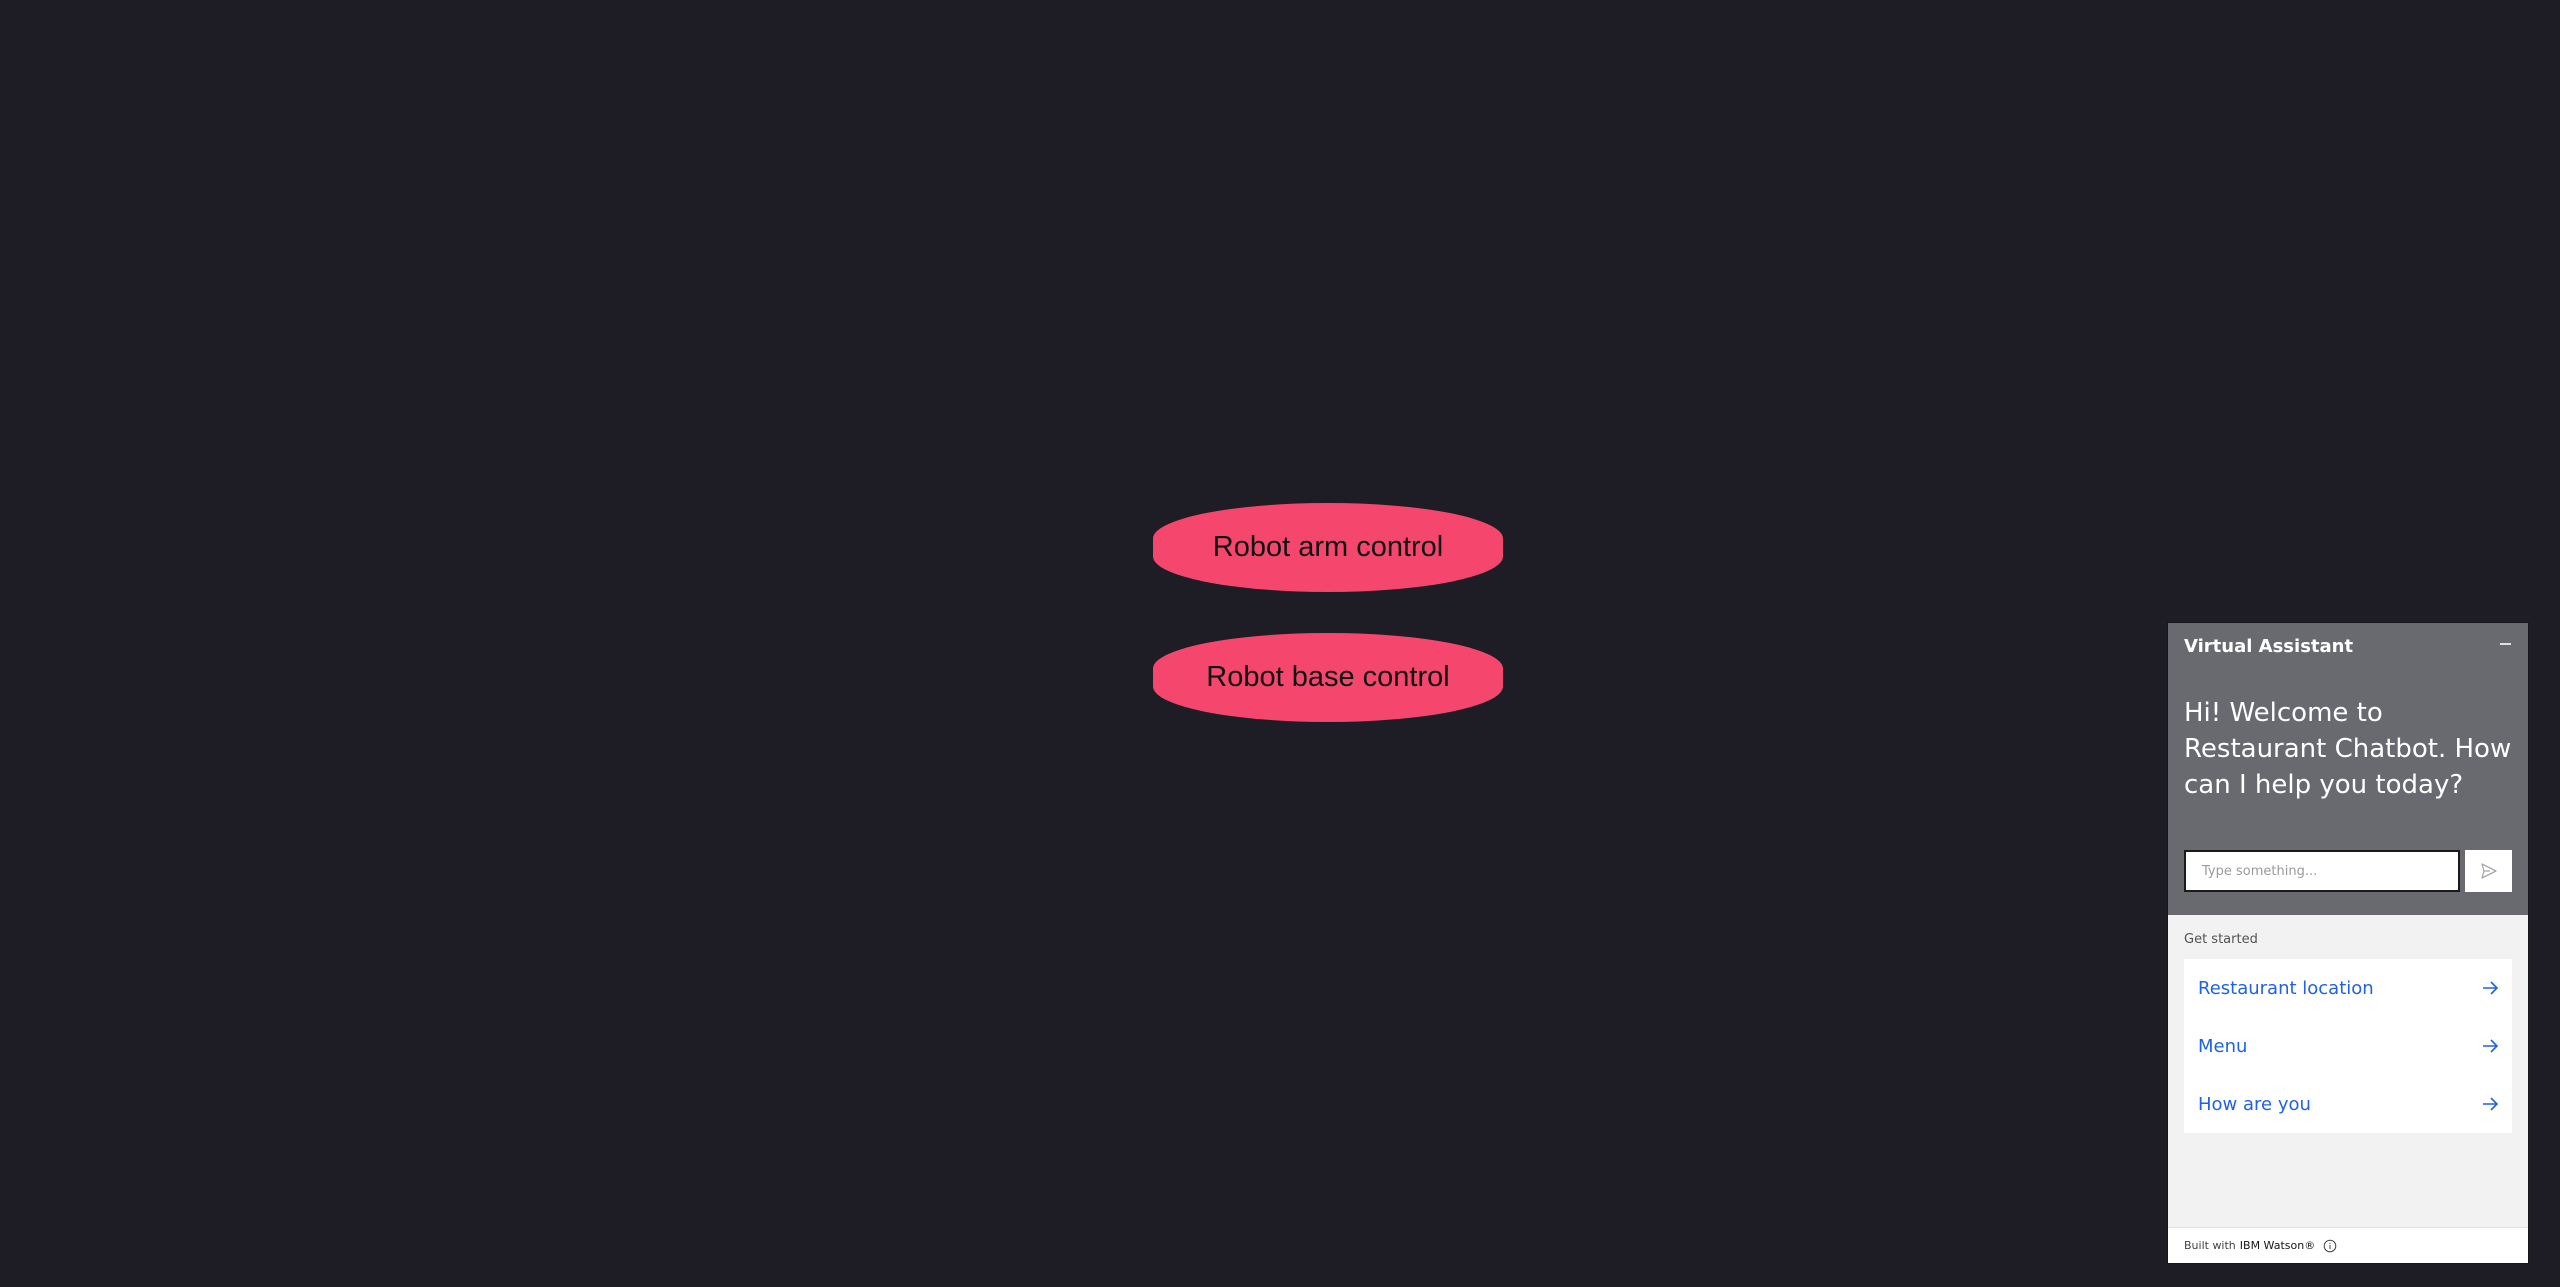 This screenshot has width=2560, height=1287. I want to click on option-restaurant-location: Restaurant location, so click(2348, 988).